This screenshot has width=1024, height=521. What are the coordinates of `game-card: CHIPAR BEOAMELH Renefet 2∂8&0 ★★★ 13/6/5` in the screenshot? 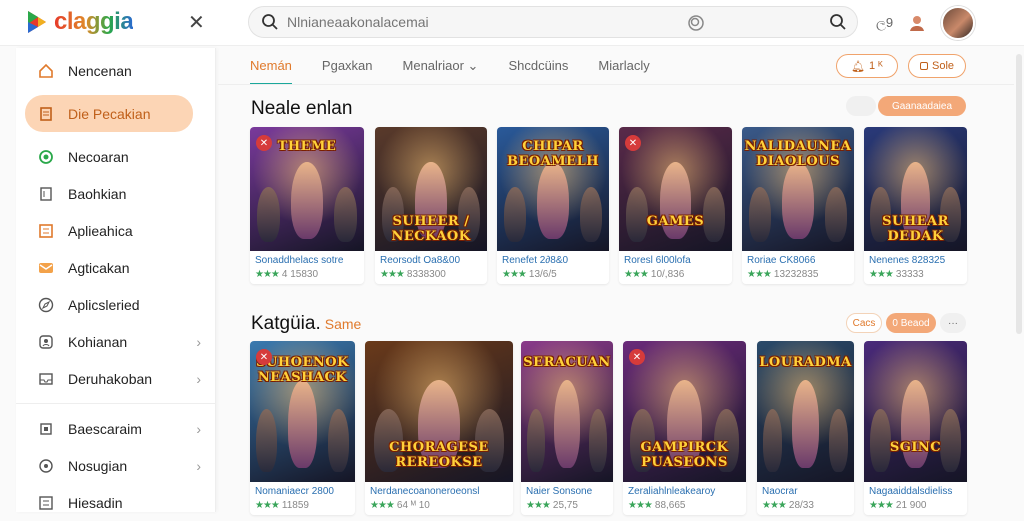 It's located at (553, 205).